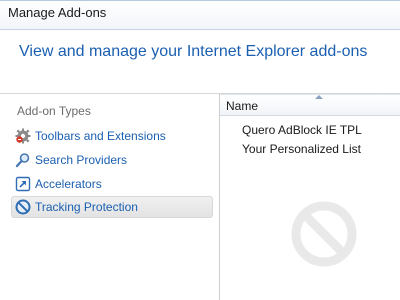  Describe the element at coordinates (319, 97) in the screenshot. I see `sort-ascending-icon` at that location.